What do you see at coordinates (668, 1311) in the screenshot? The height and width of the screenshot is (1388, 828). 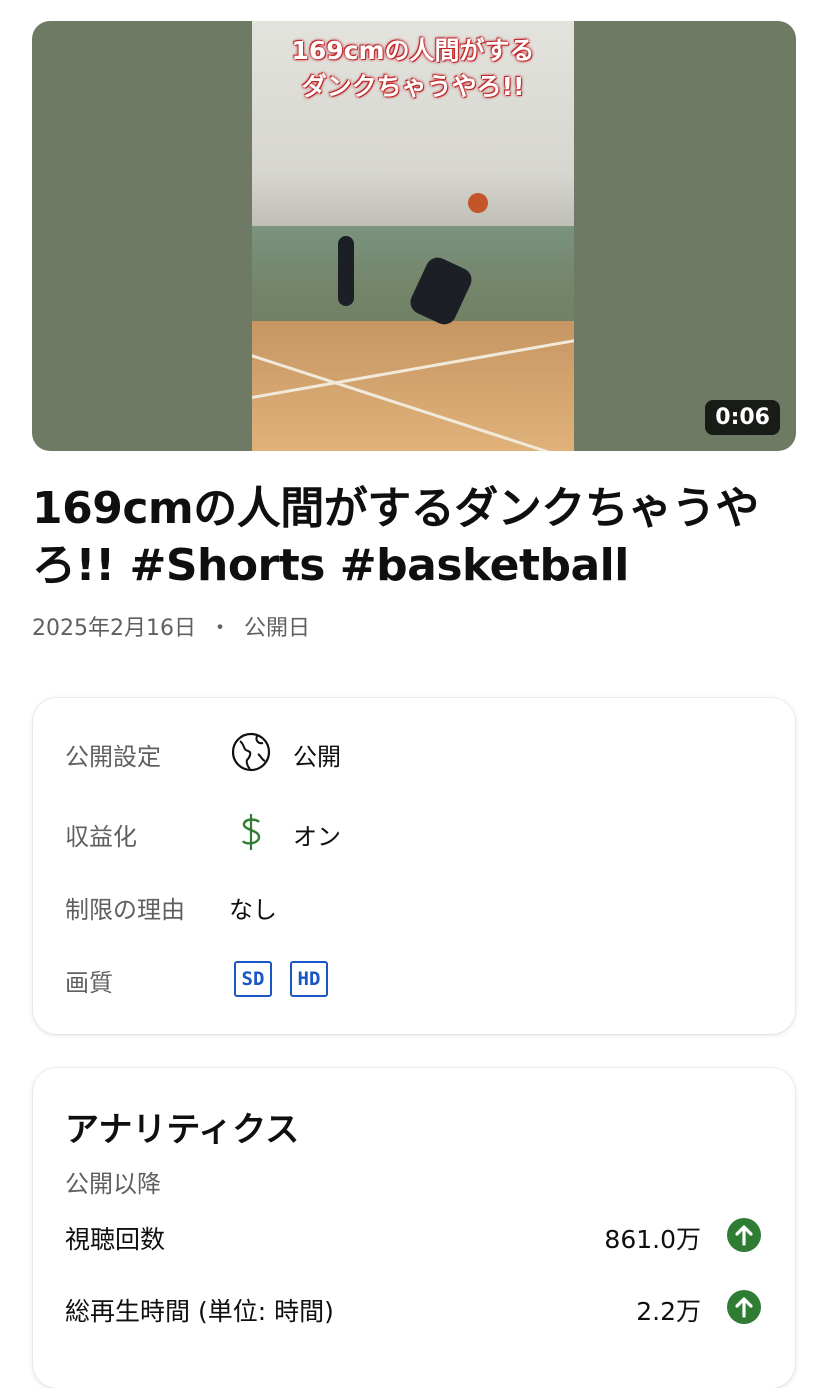 I see `watch-time-value: 2.2万` at bounding box center [668, 1311].